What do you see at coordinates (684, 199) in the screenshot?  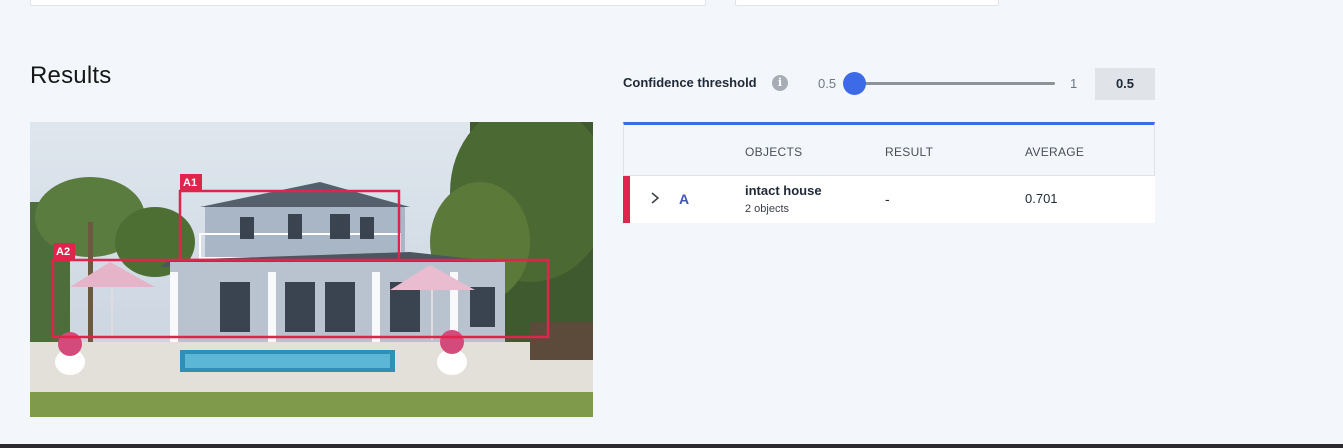 I see `row-group-letter: A` at bounding box center [684, 199].